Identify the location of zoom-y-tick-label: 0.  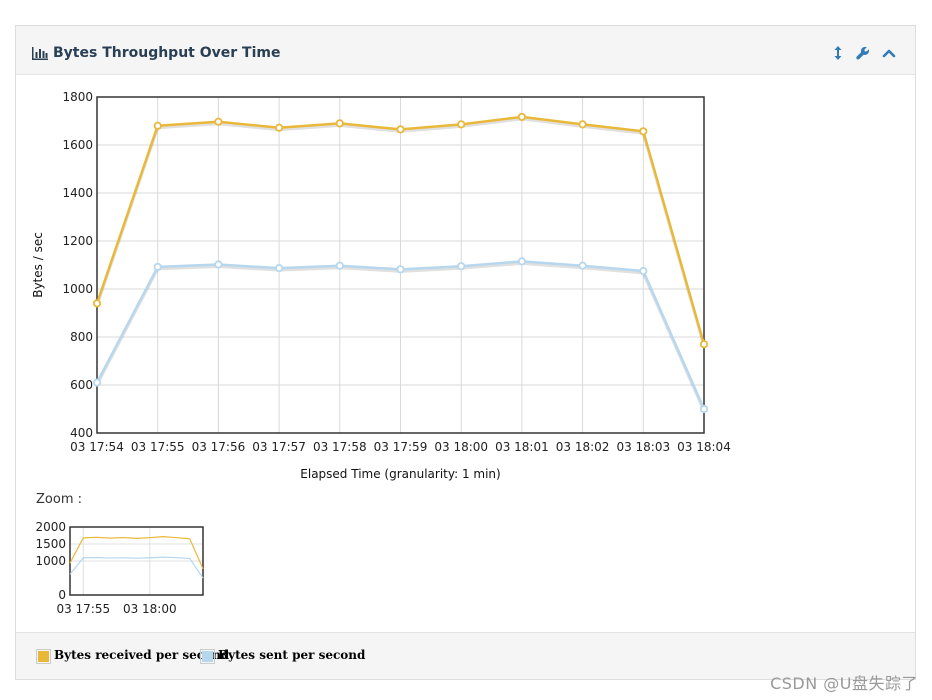
(62, 595).